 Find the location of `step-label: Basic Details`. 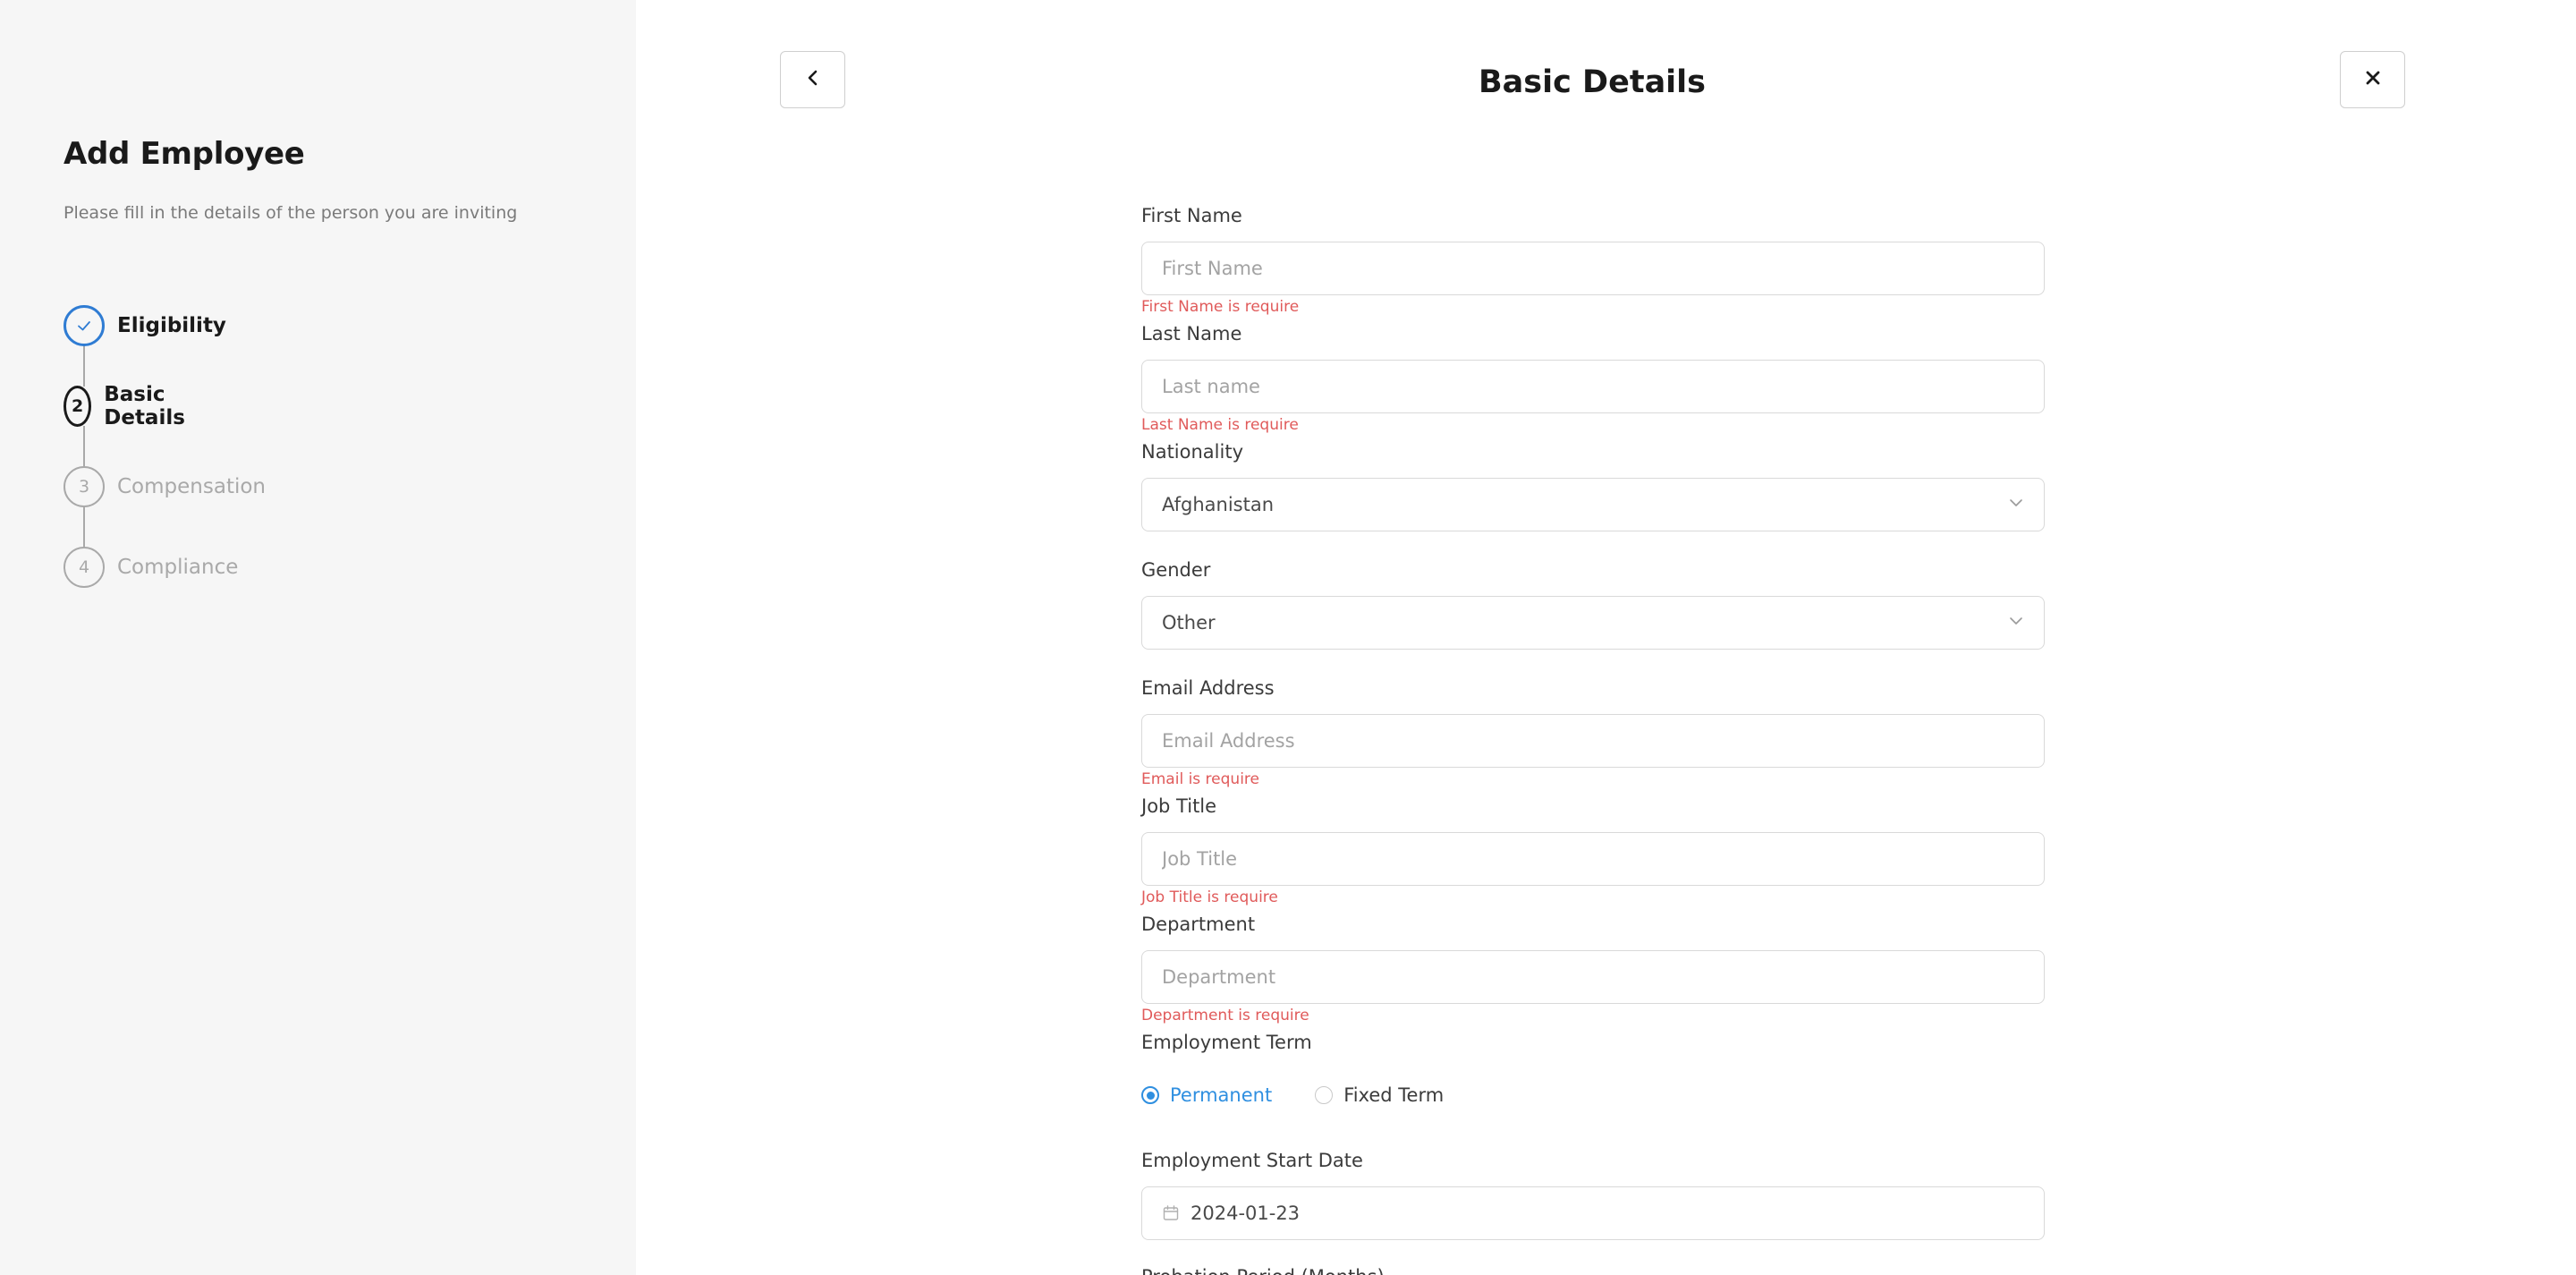

step-label: Basic Details is located at coordinates (144, 406).